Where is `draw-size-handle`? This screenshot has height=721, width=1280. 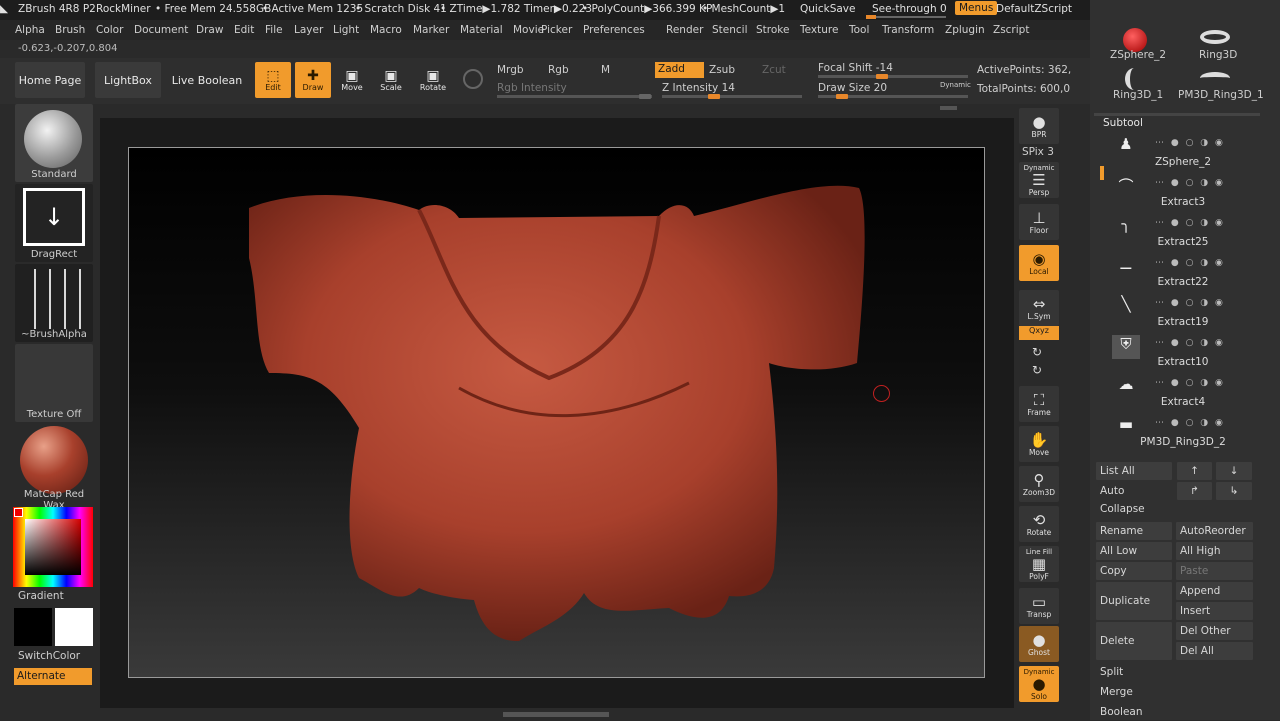 draw-size-handle is located at coordinates (842, 96).